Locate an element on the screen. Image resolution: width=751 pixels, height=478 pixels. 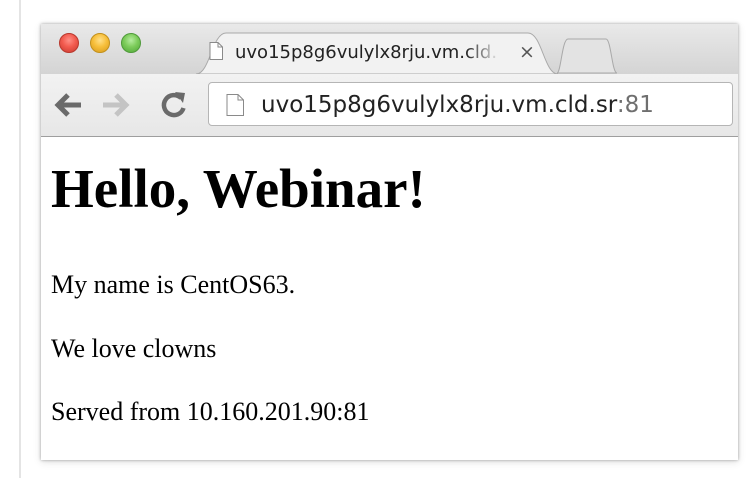
tab-title: uvo15p8g6vulylx8rju.vm.cld.sr:81 is located at coordinates (366, 52).